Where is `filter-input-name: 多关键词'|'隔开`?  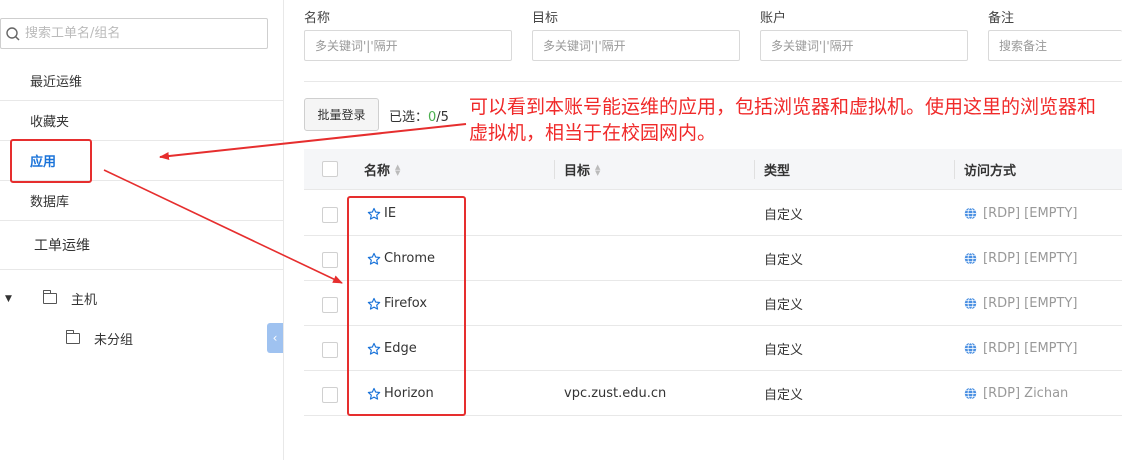 filter-input-name: 多关键词'|'隔开 is located at coordinates (408, 45).